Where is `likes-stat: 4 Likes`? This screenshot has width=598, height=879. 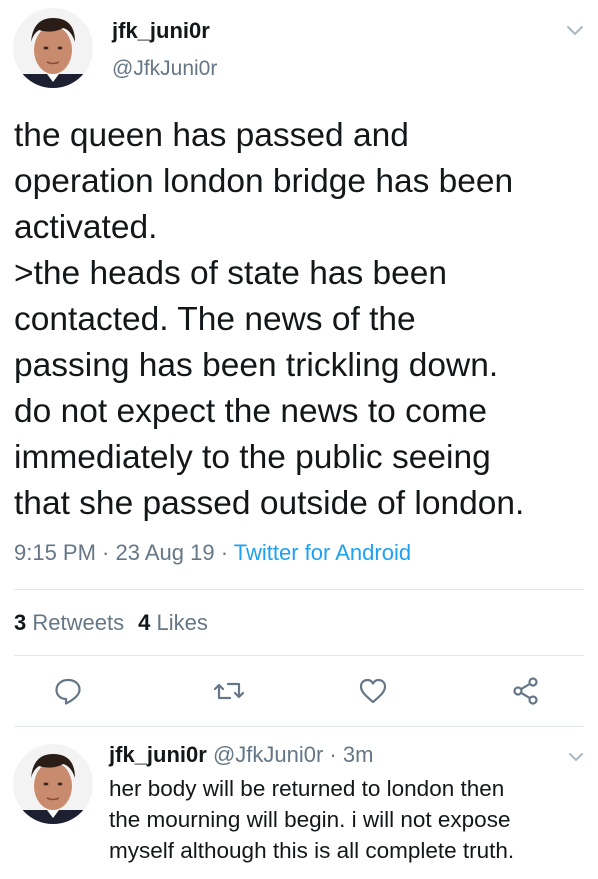 likes-stat: 4 Likes is located at coordinates (173, 622).